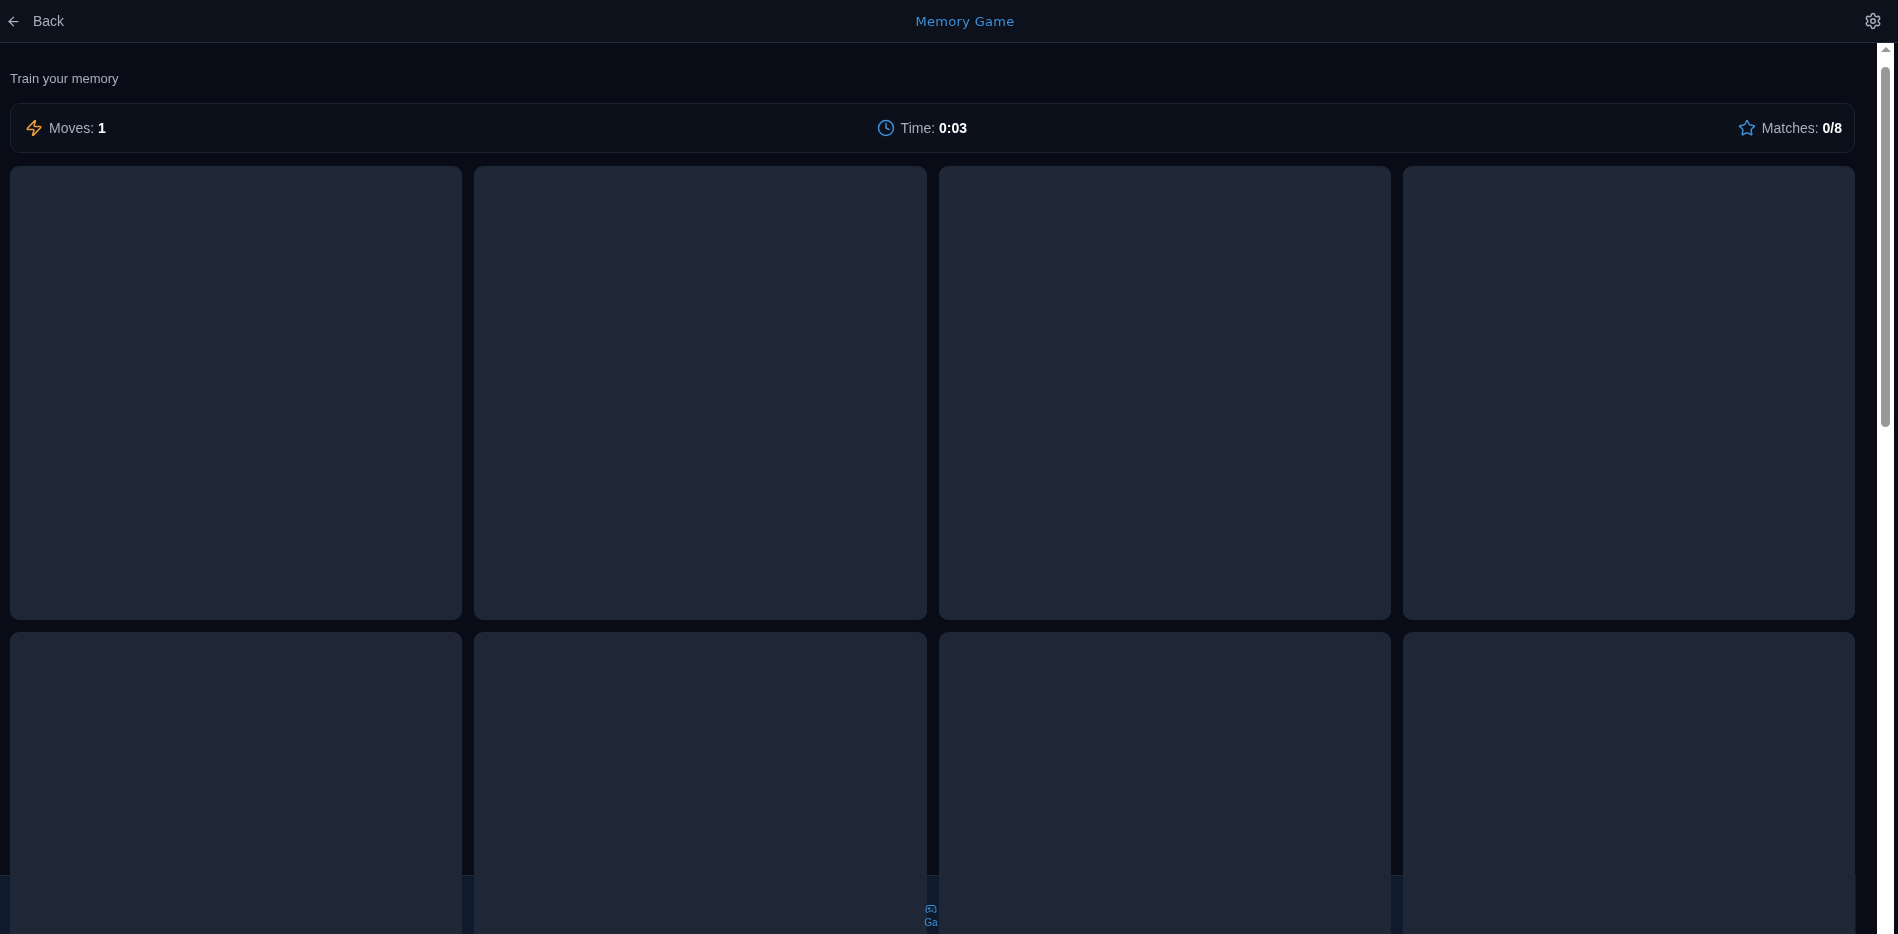 The width and height of the screenshot is (1898, 934). I want to click on gamepad-icon, so click(931, 909).